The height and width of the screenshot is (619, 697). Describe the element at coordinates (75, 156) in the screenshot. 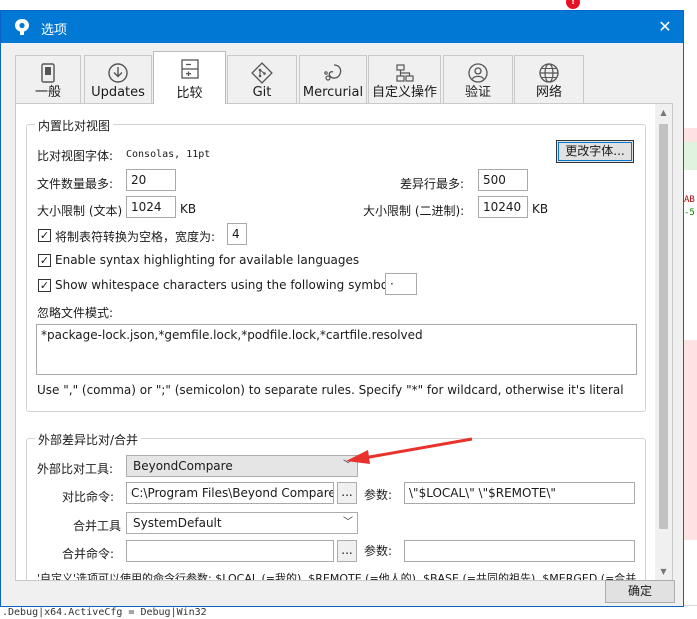

I see `font-label: 比对视图字体:` at that location.